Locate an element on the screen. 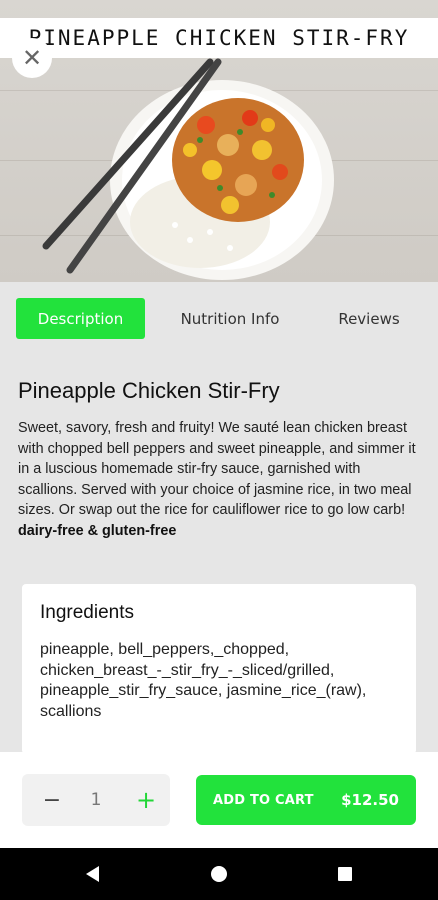 This screenshot has width=438, height=900. quantity-stepper: − 1 + is located at coordinates (96, 800).